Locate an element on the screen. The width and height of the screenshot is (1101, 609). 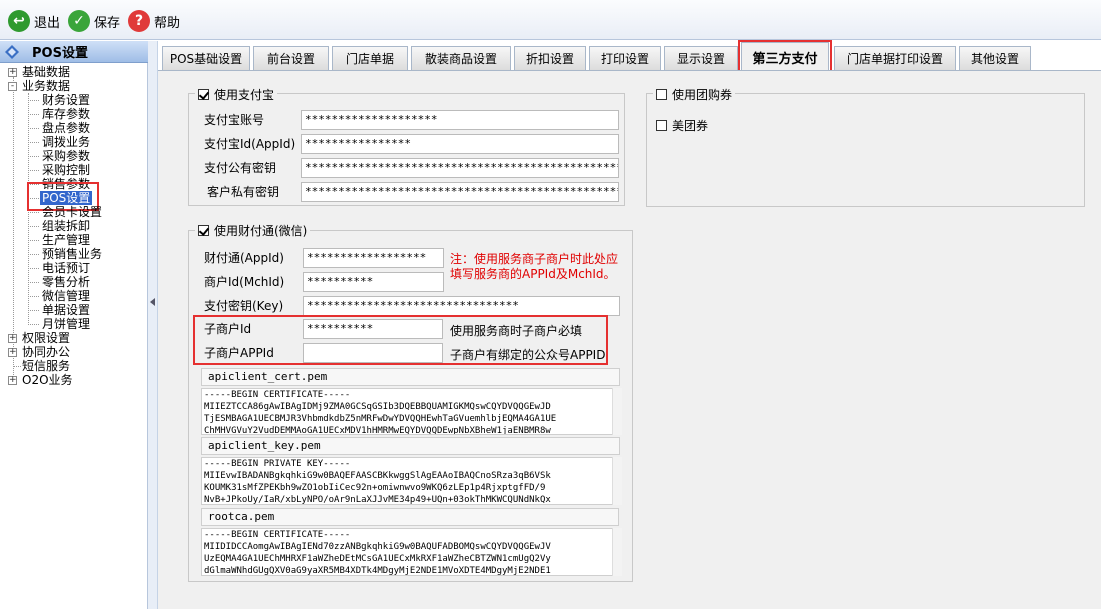
tree-item-phone-booking: 电话预订 is located at coordinates (66, 268).